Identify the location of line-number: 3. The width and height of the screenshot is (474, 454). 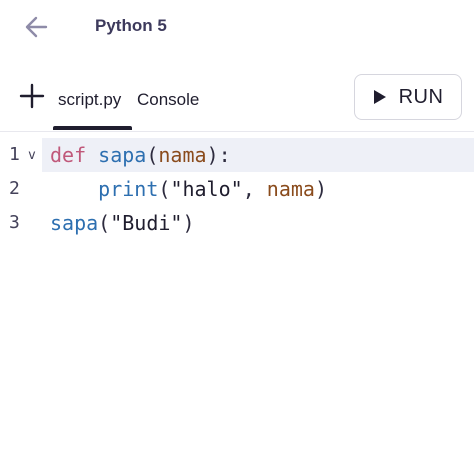
(14, 222).